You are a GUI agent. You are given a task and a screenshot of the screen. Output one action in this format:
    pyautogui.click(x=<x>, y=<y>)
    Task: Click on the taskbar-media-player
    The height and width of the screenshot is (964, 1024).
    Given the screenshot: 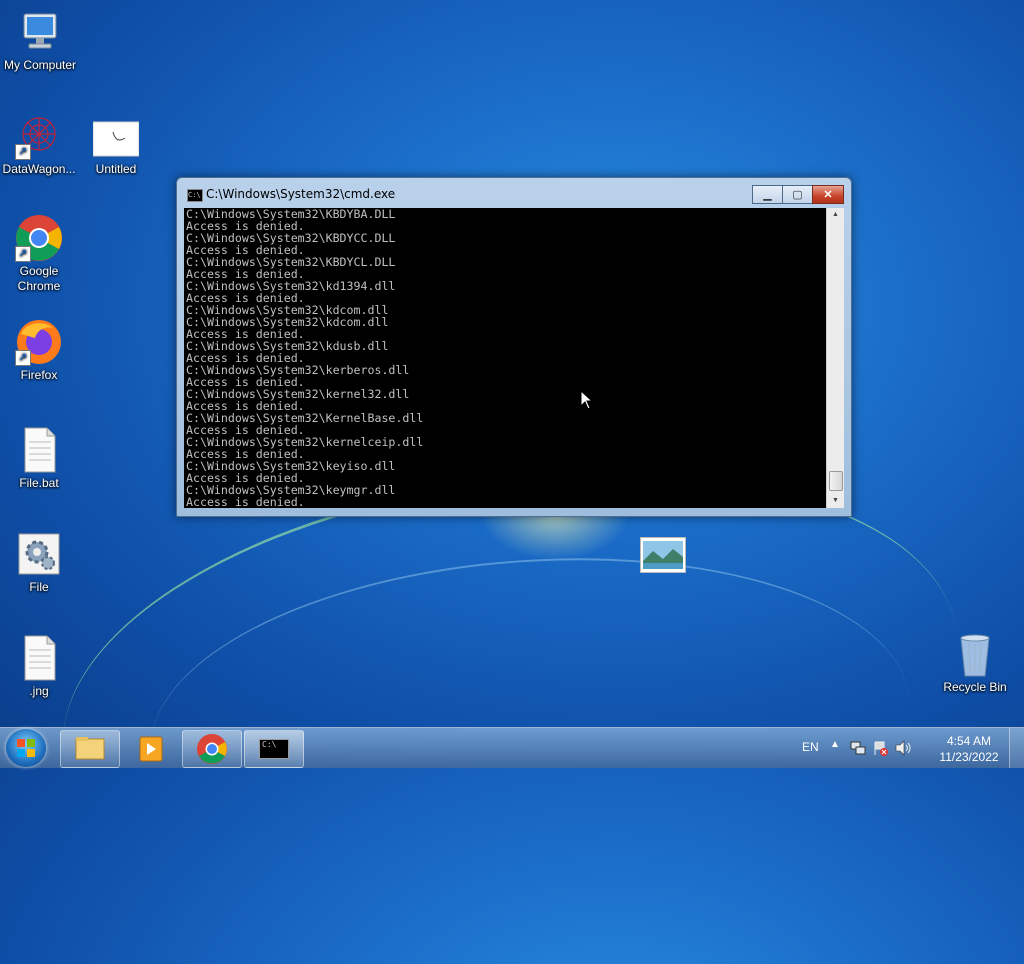 What is the action you would take?
    pyautogui.click(x=151, y=749)
    